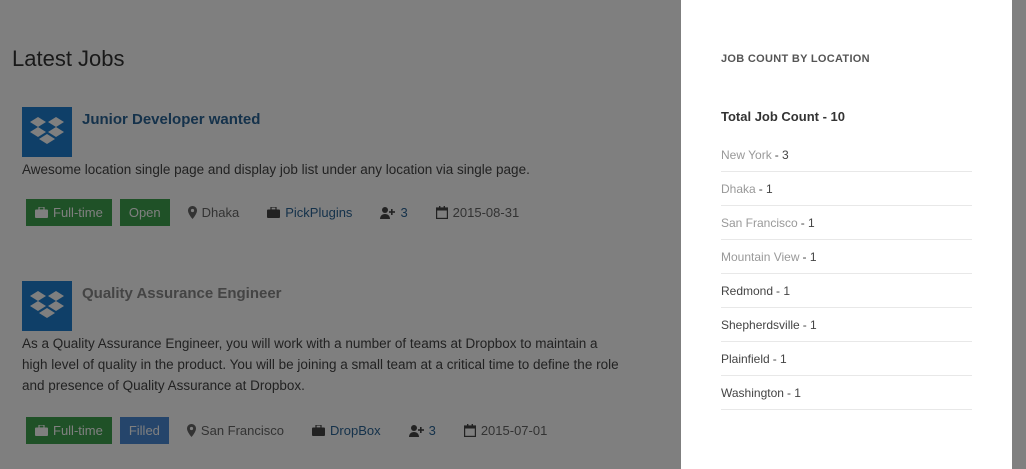 The width and height of the screenshot is (1026, 469). Describe the element at coordinates (144, 212) in the screenshot. I see `job-status-badge: Open` at that location.